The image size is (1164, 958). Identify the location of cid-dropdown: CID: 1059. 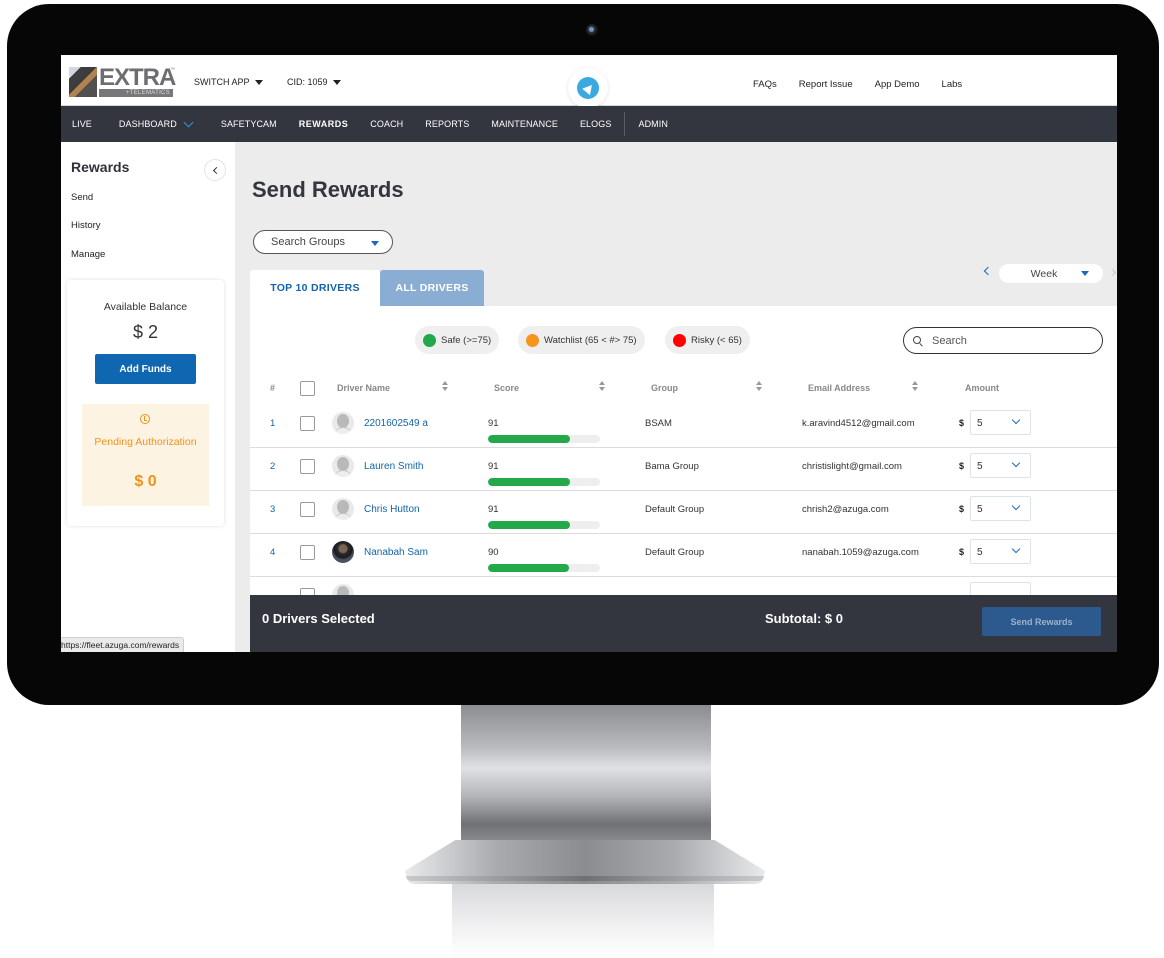
(314, 82).